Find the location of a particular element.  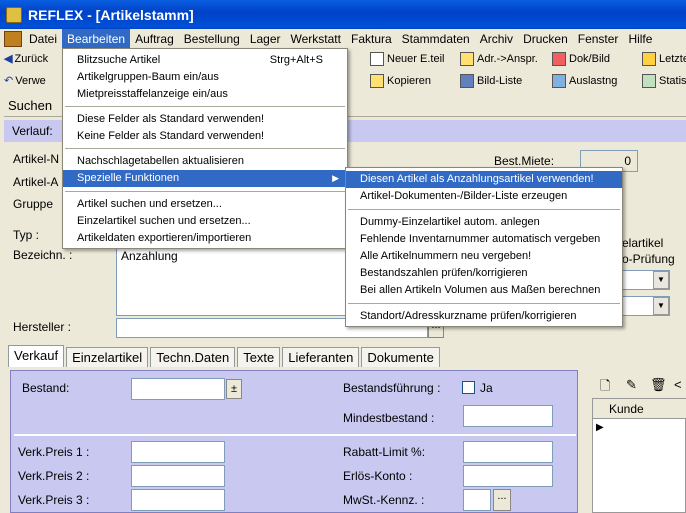

image-list-button: Bild-Liste is located at coordinates (491, 81).